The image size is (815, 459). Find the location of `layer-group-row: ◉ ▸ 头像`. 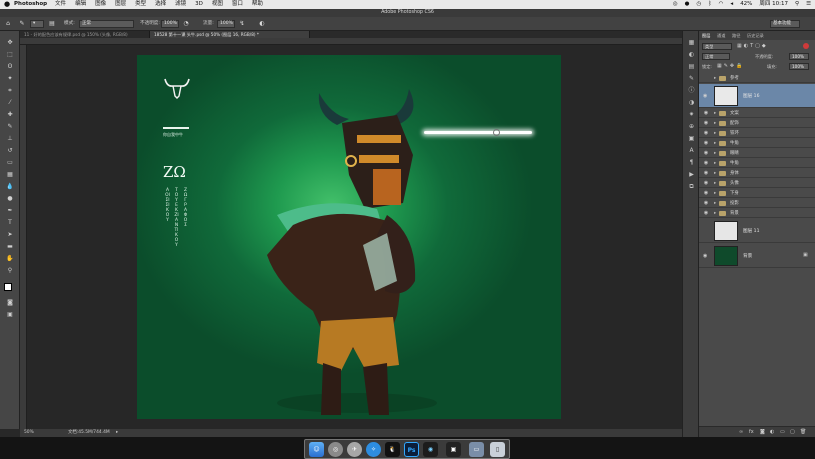

layer-group-row: ◉ ▸ 头像 is located at coordinates (757, 183).